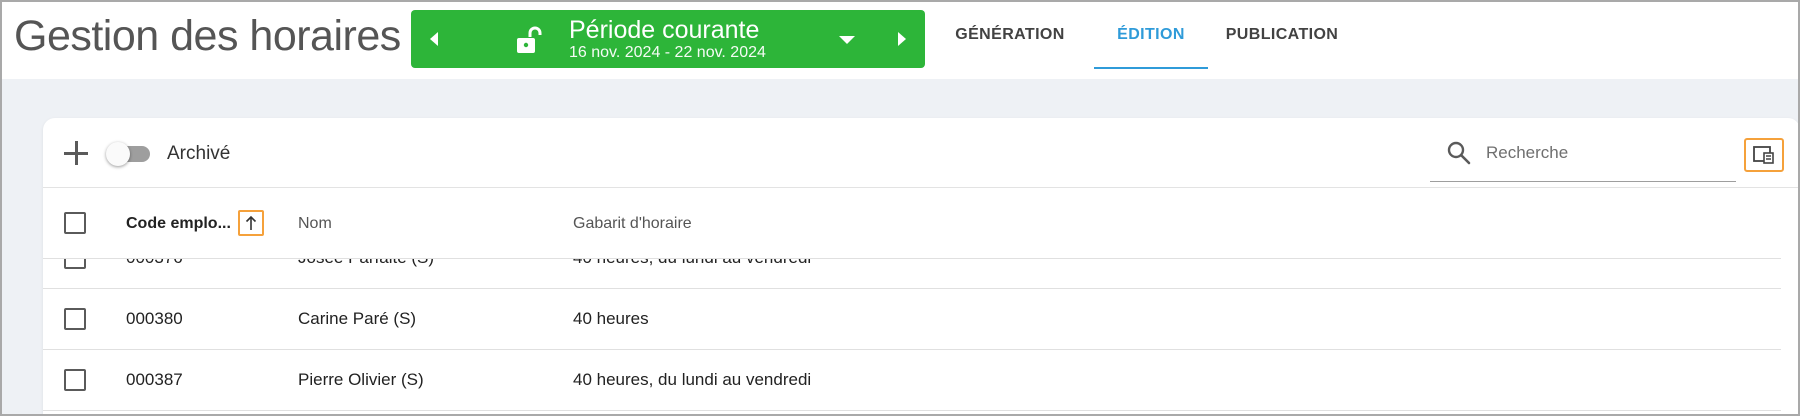  Describe the element at coordinates (632, 223) in the screenshot. I see `column-header-template: Gabarit d'horaire` at that location.